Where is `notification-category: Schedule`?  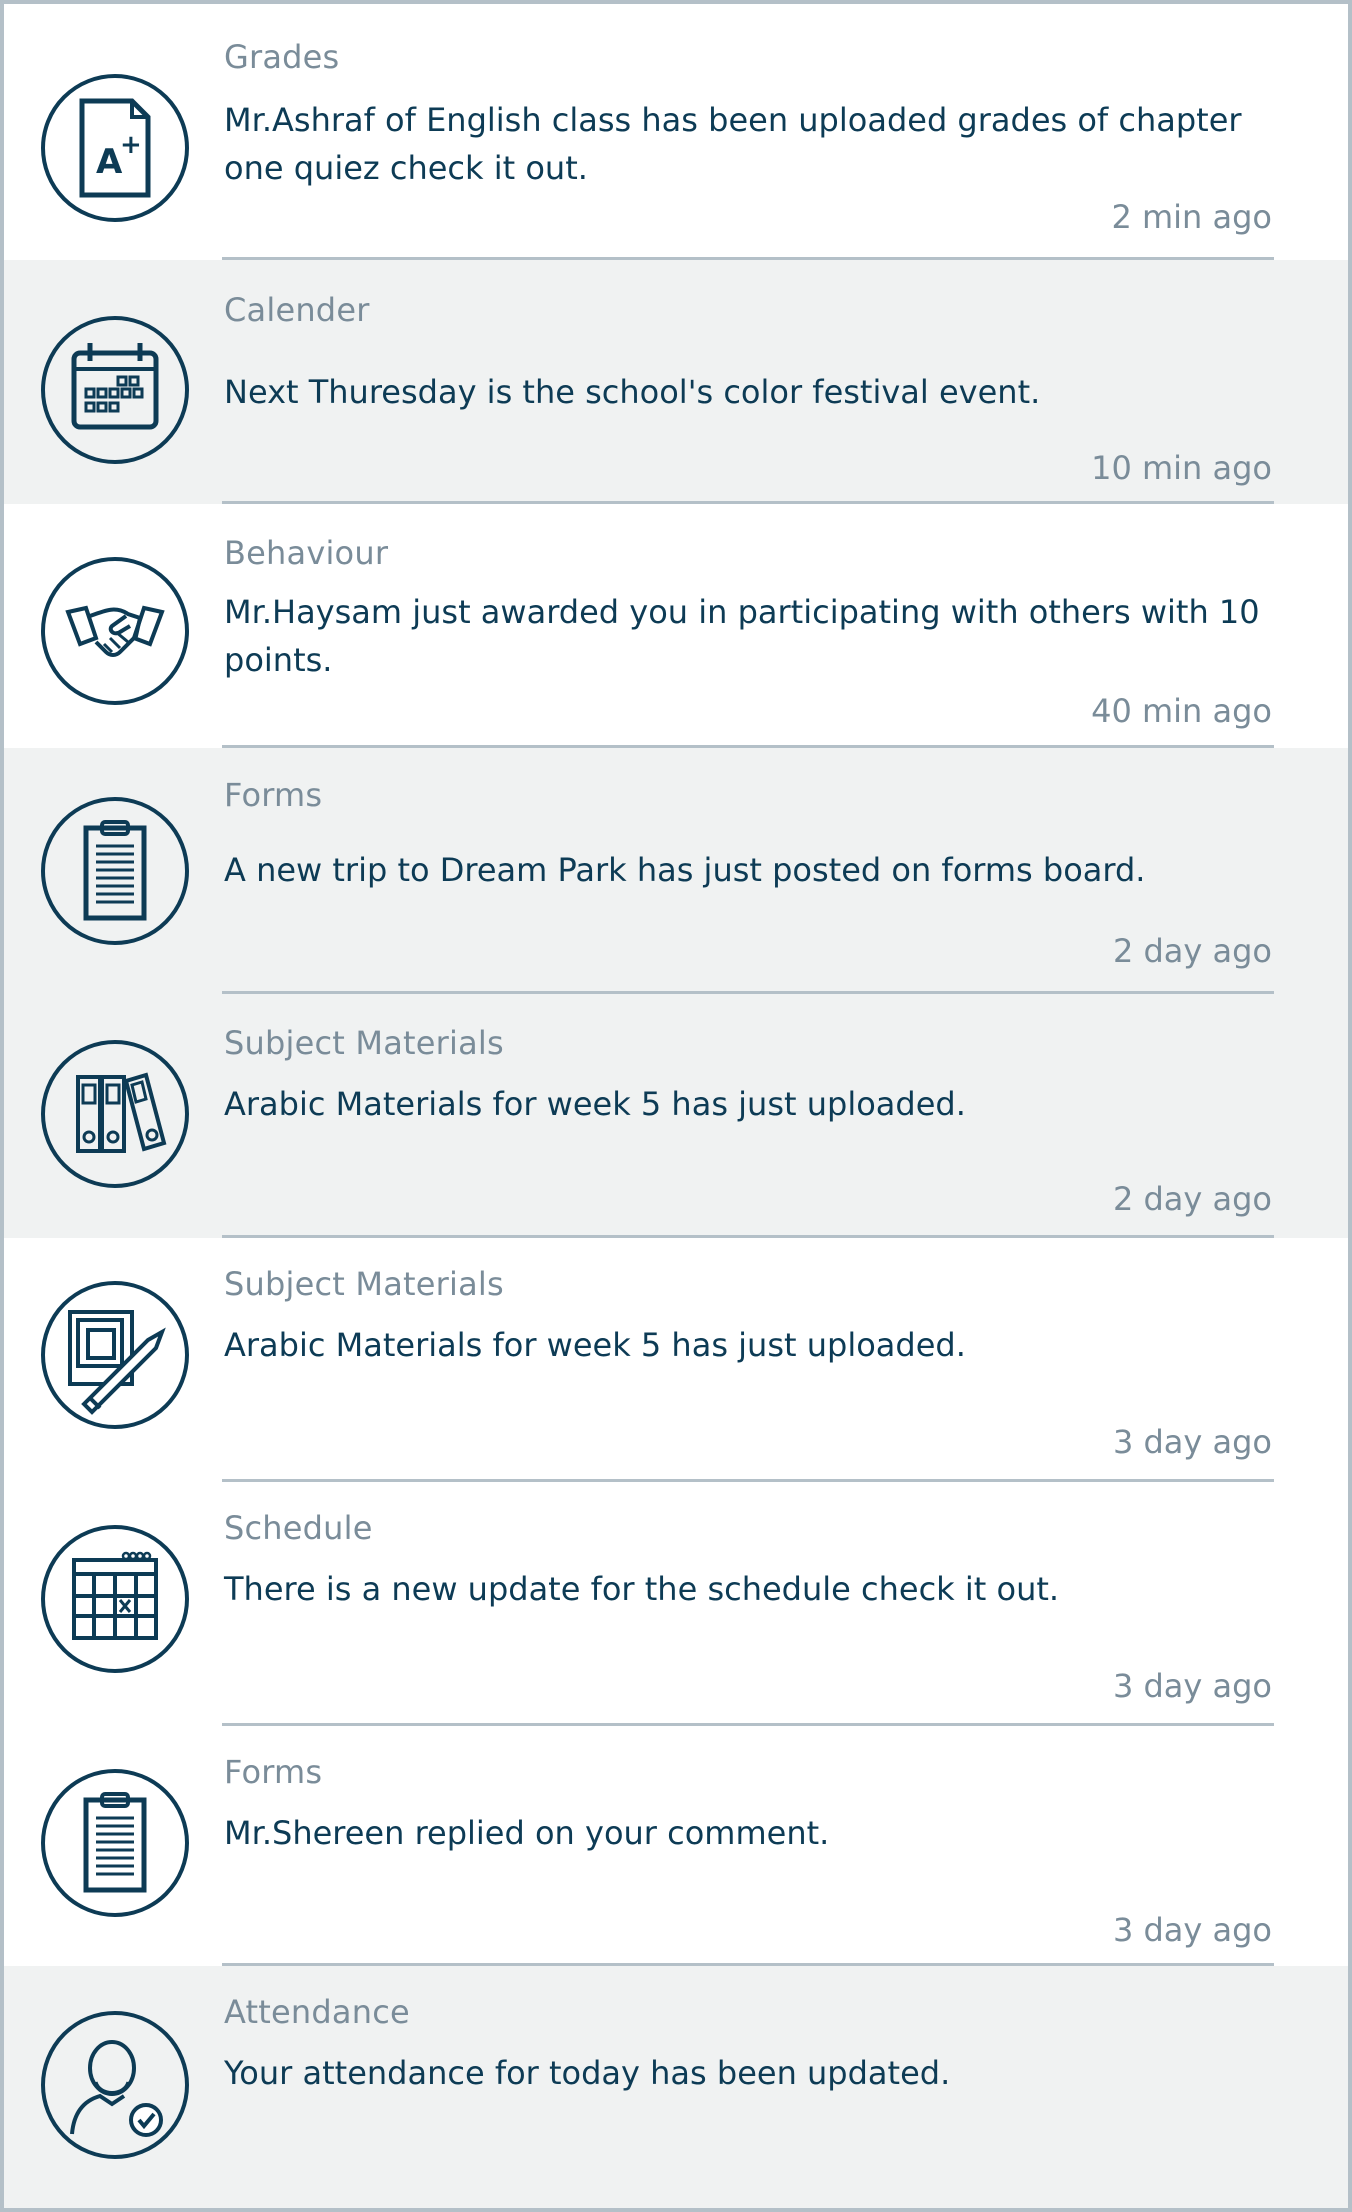
notification-category: Schedule is located at coordinates (298, 1528).